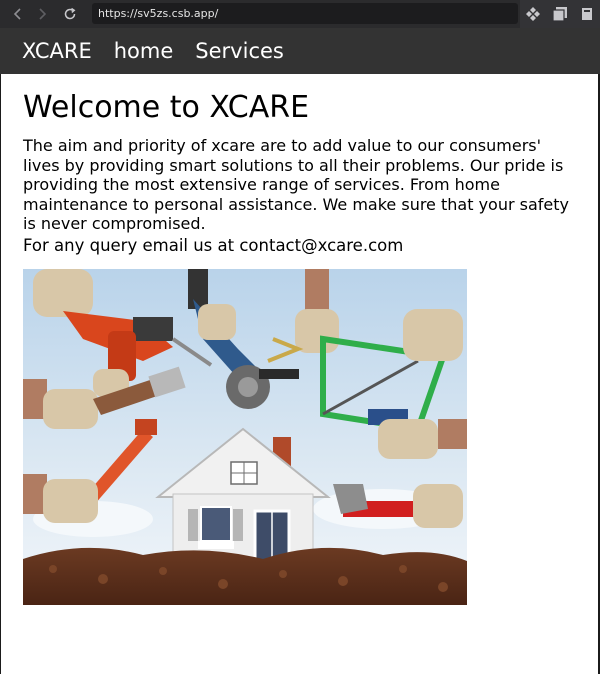 The image size is (600, 674). I want to click on back-icon, so click(18, 14).